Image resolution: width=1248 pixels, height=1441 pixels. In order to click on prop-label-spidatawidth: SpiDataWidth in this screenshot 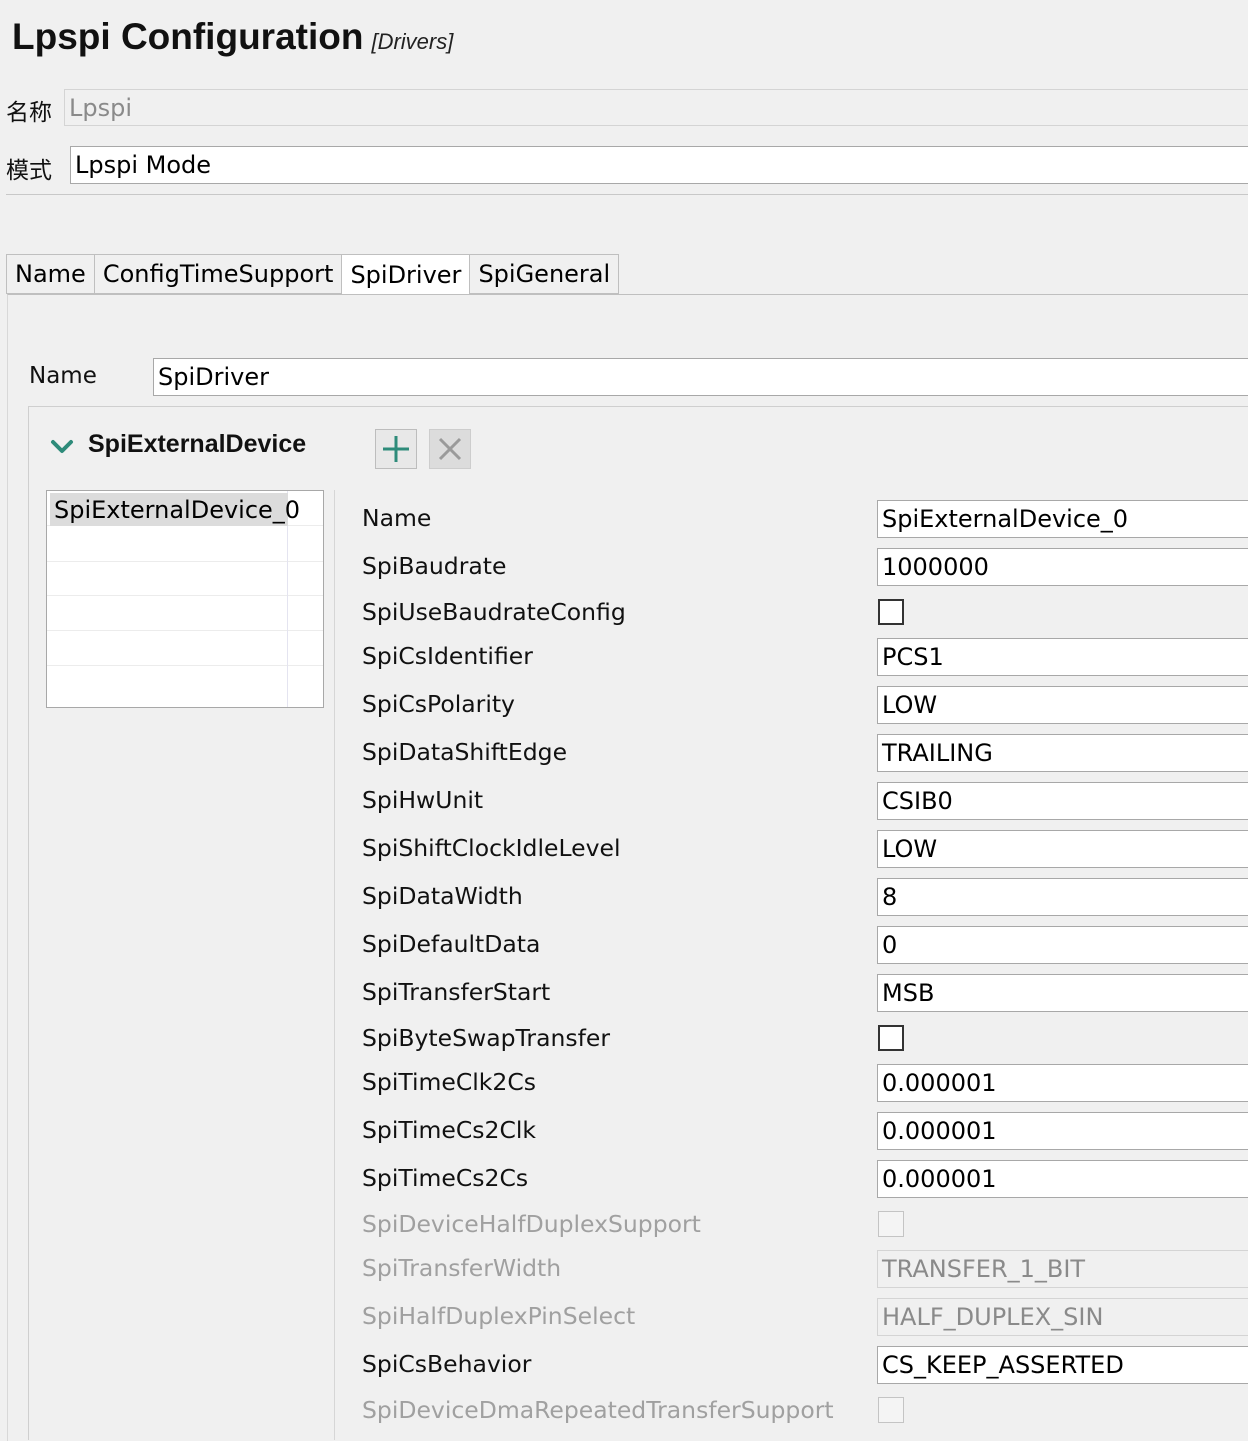, I will do `click(442, 896)`.